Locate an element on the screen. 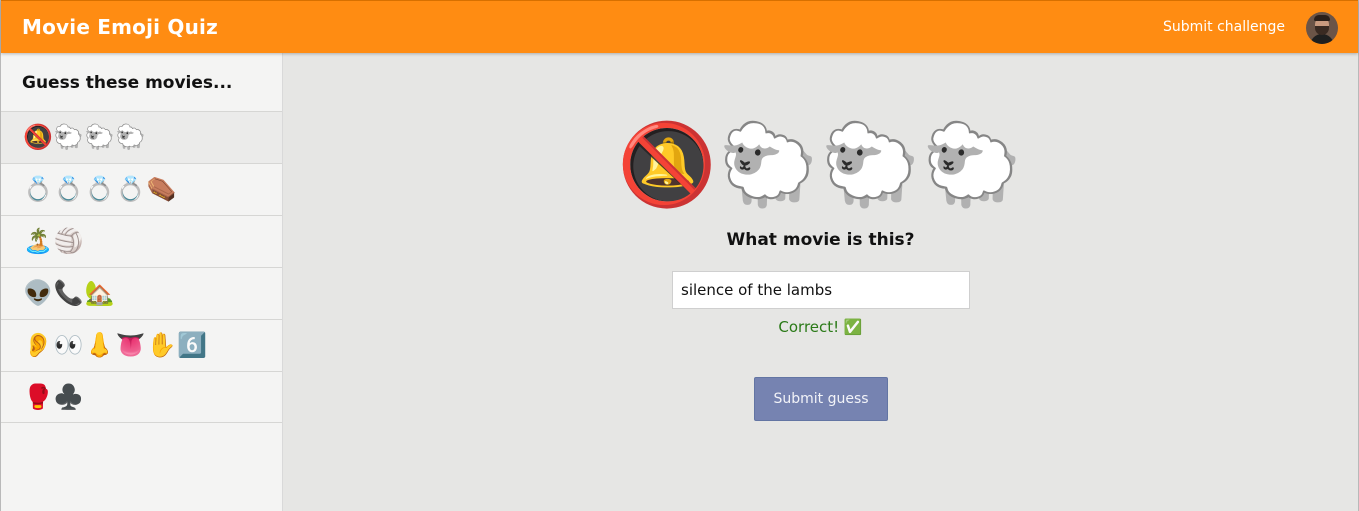 The height and width of the screenshot is (511, 1359). movie-item-et: 👽📞🏡 is located at coordinates (141, 293).